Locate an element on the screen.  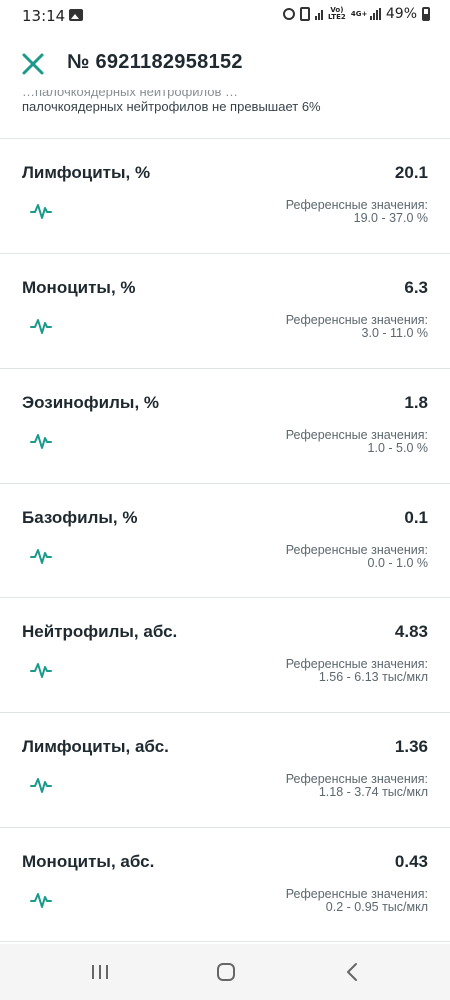
home-icon is located at coordinates (226, 972).